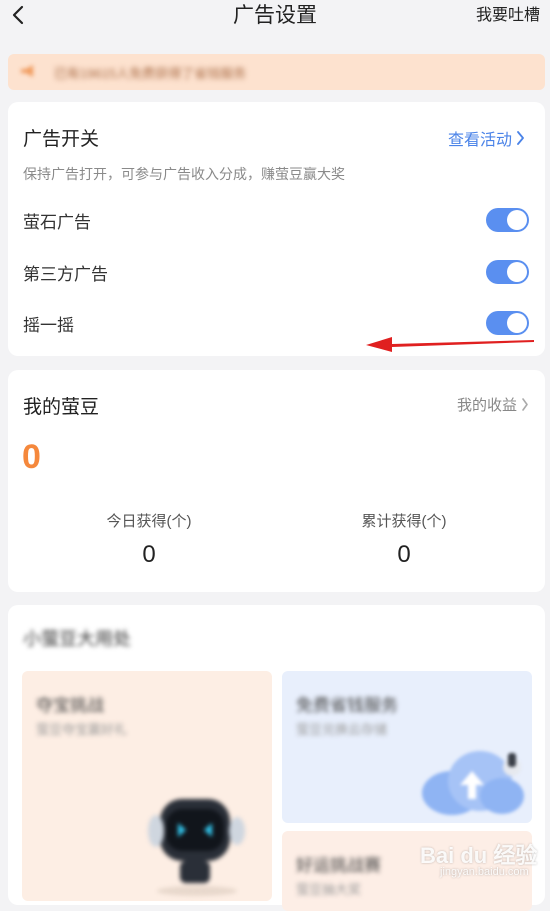 This screenshot has width=550, height=911. What do you see at coordinates (342, 729) in the screenshot?
I see `tile-subtitle: 萤豆兑换云存储` at bounding box center [342, 729].